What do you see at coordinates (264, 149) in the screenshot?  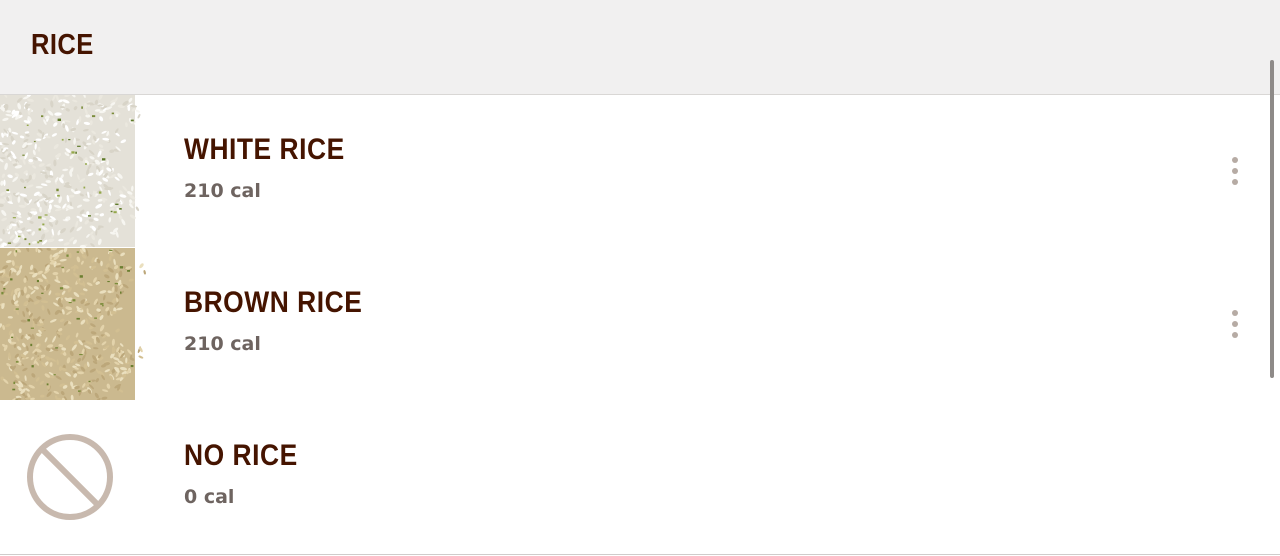 I see `option-name: WHITE RICE` at bounding box center [264, 149].